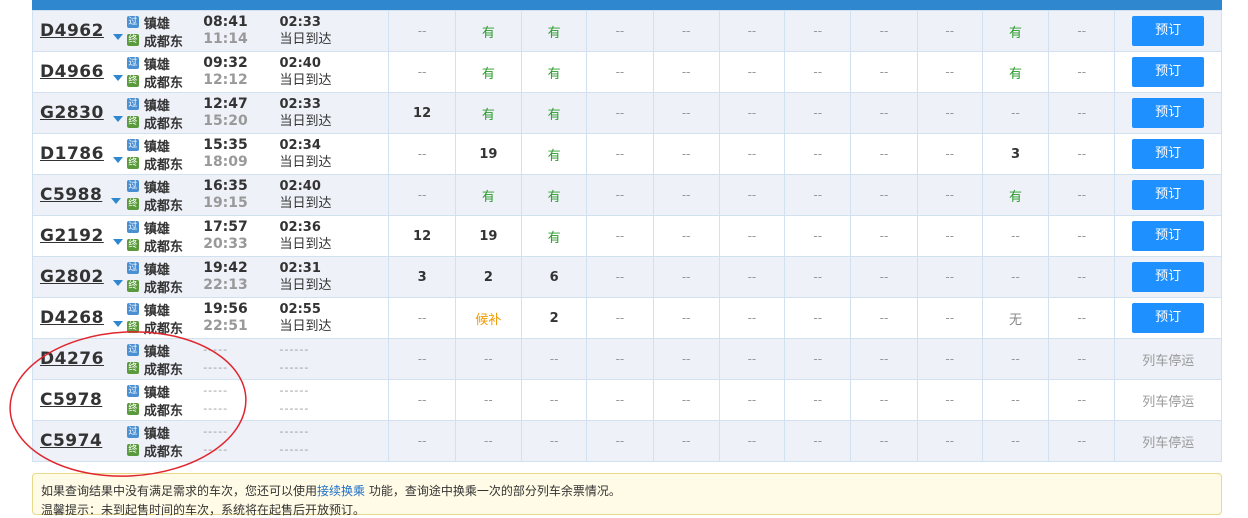  Describe the element at coordinates (72, 31) in the screenshot. I see `train-number-link: D4962` at that location.